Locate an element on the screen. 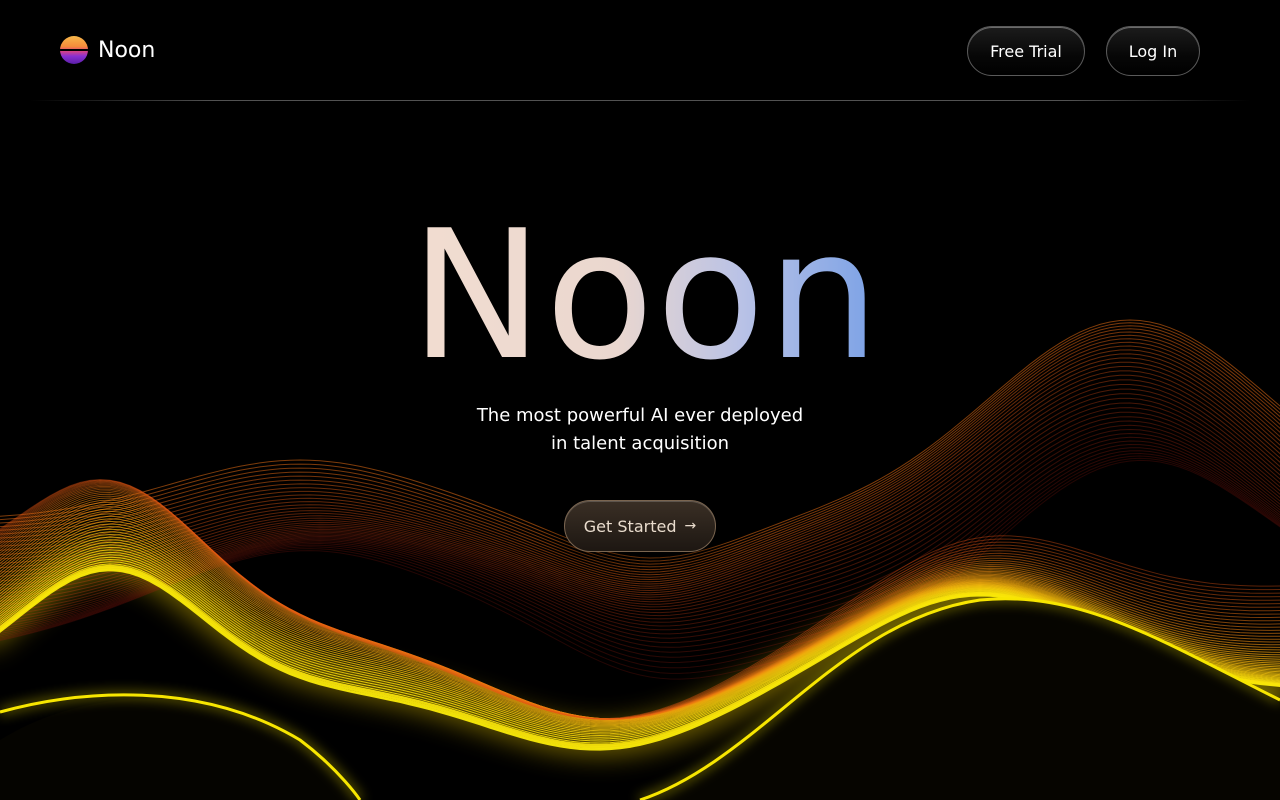 Image resolution: width=1280 pixels, height=800 pixels. hero-title-container: Noon is located at coordinates (646, 295).